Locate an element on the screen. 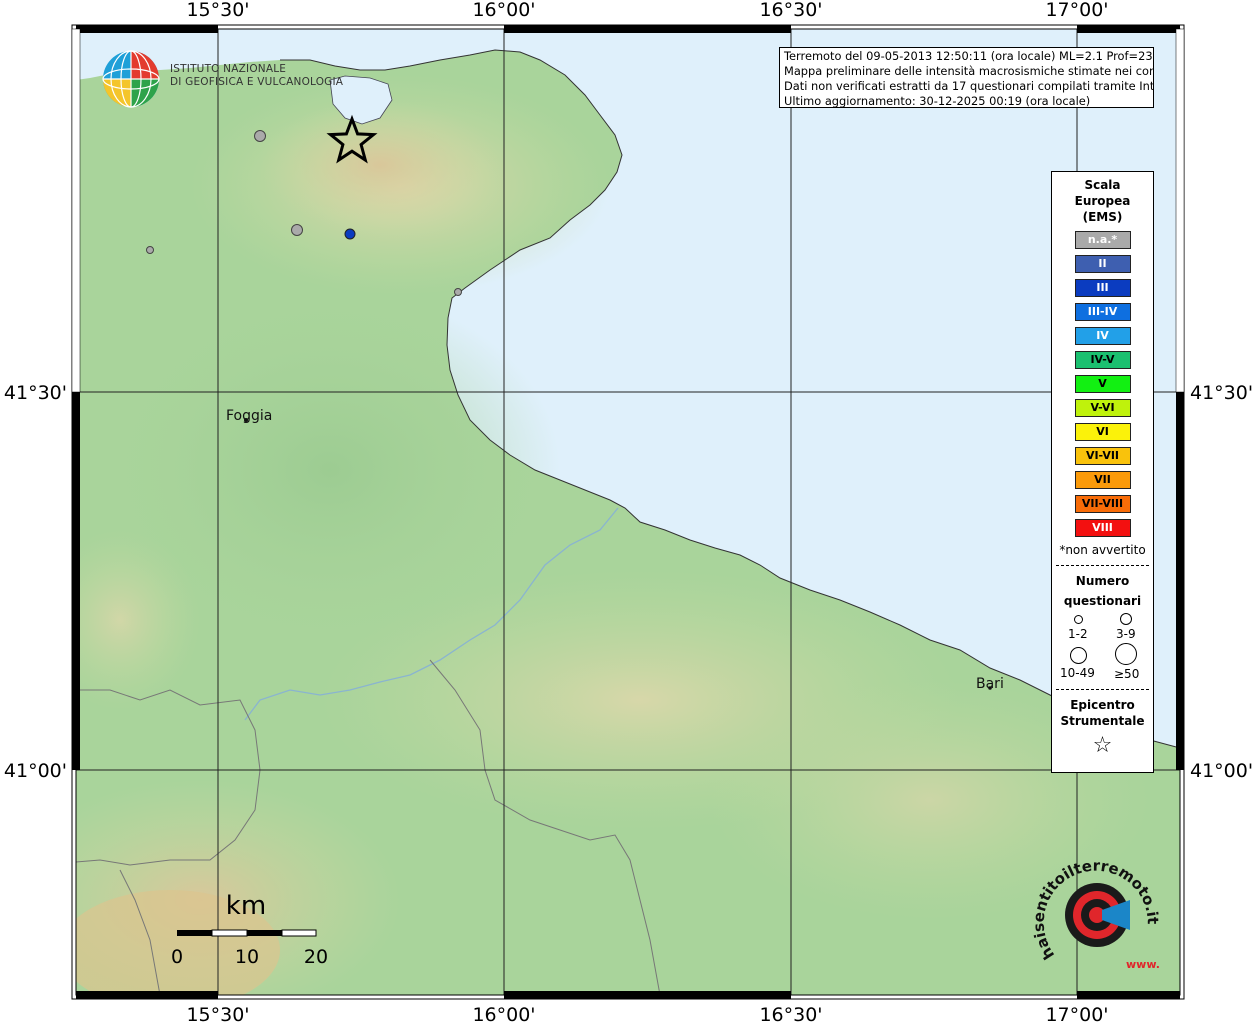  legend-title-line3: (EMS) is located at coordinates (1102, 217).